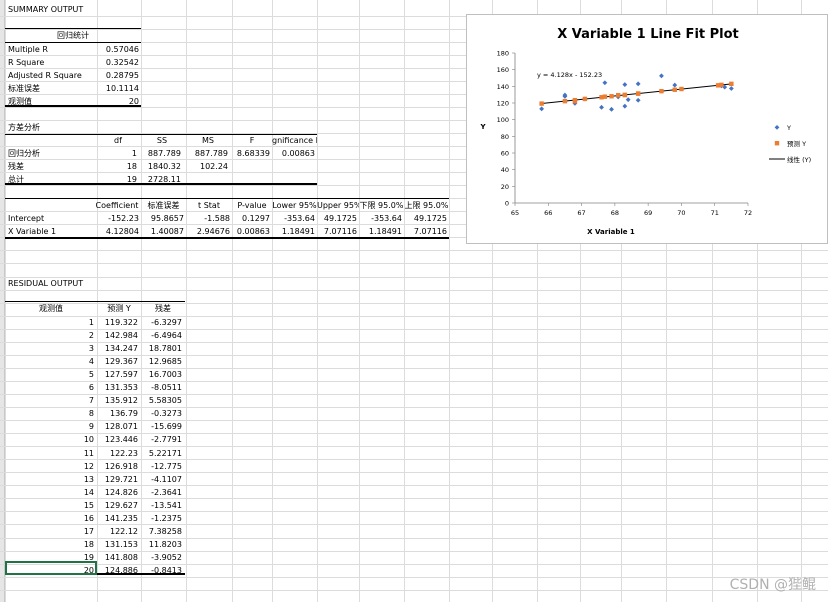  I want to click on residual-predicted: 124.826, so click(121, 492).